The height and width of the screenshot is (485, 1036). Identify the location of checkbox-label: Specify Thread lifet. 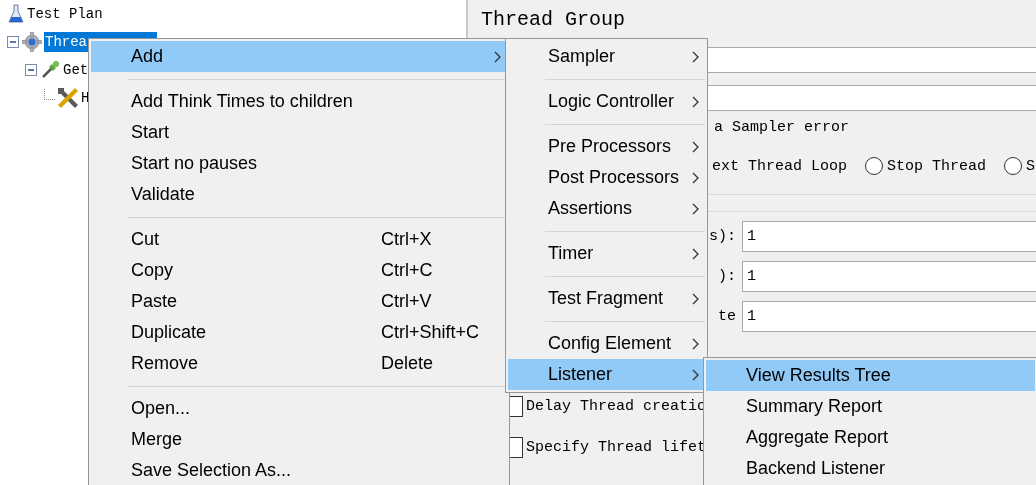
(616, 447).